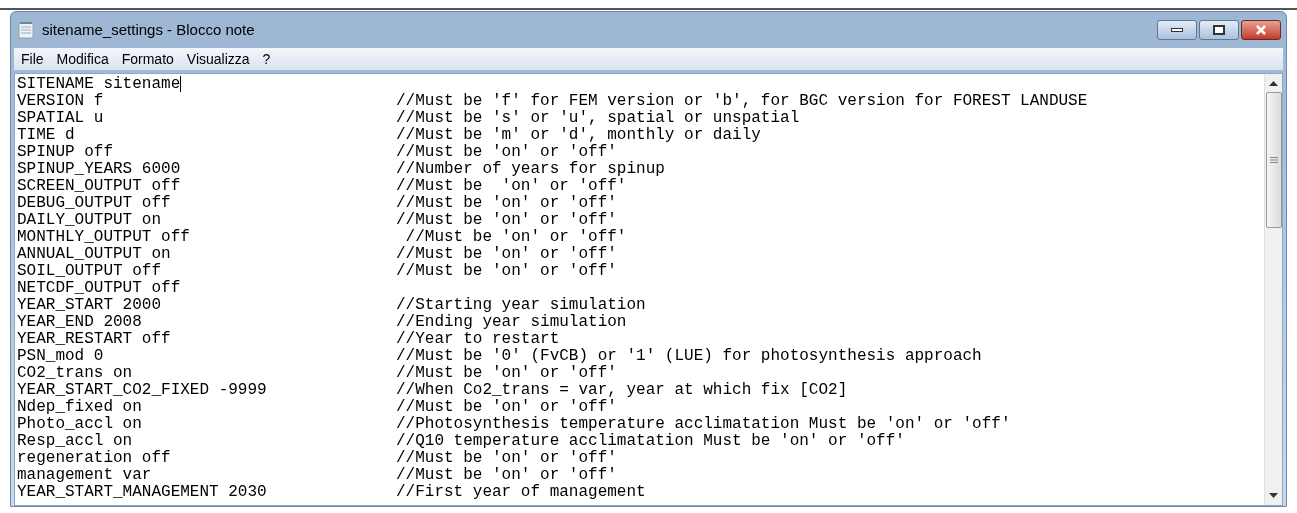  Describe the element at coordinates (89, 220) in the screenshot. I see `setting-text: DAILY_OUTPUT on` at that location.